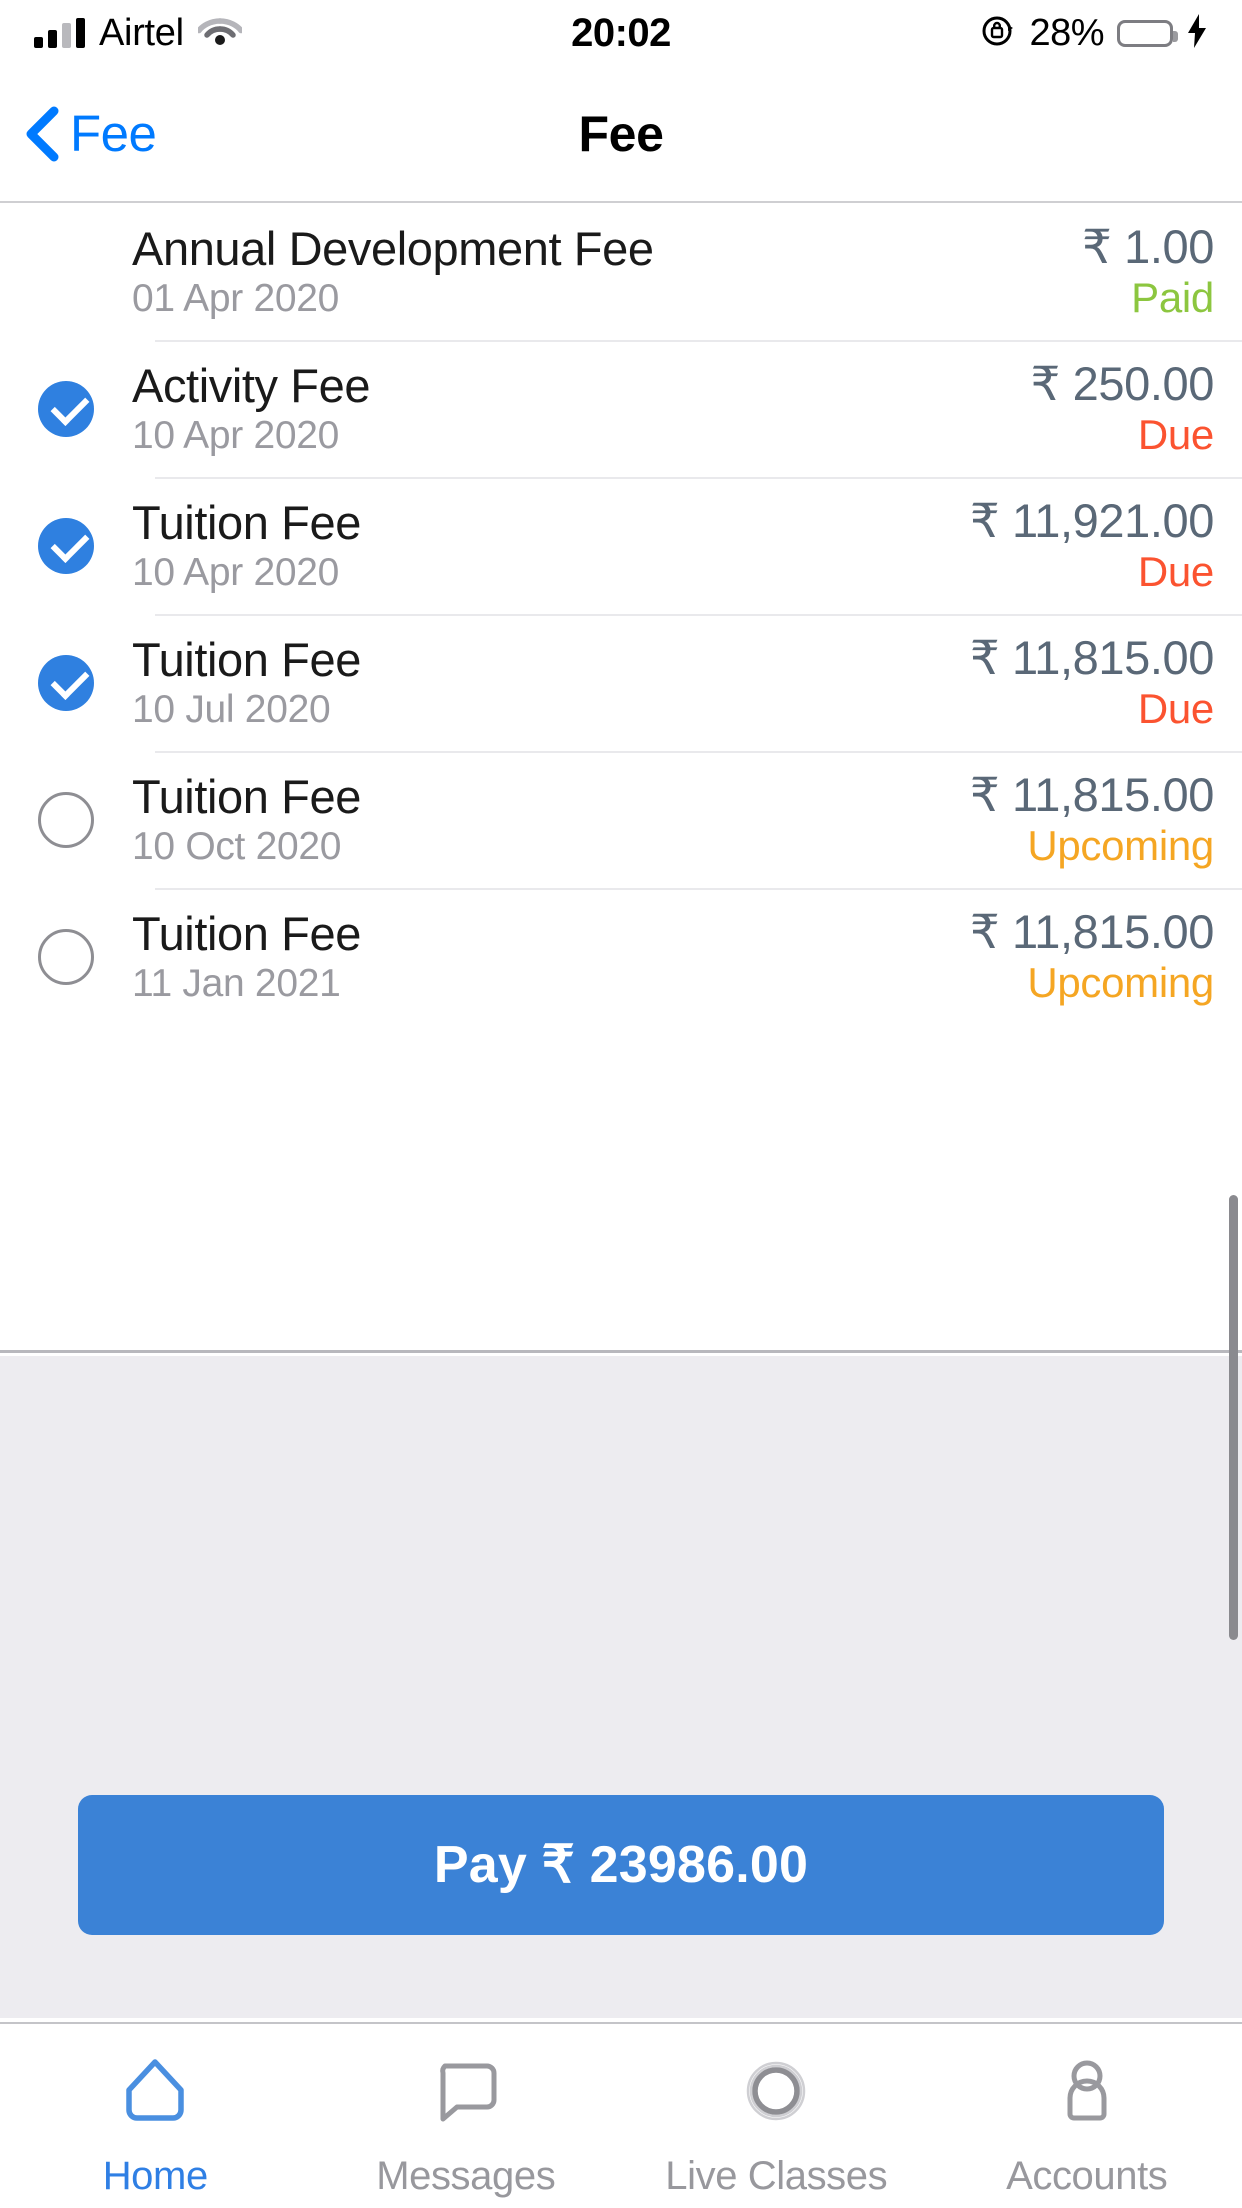  I want to click on person-icon, so click(1087, 2091).